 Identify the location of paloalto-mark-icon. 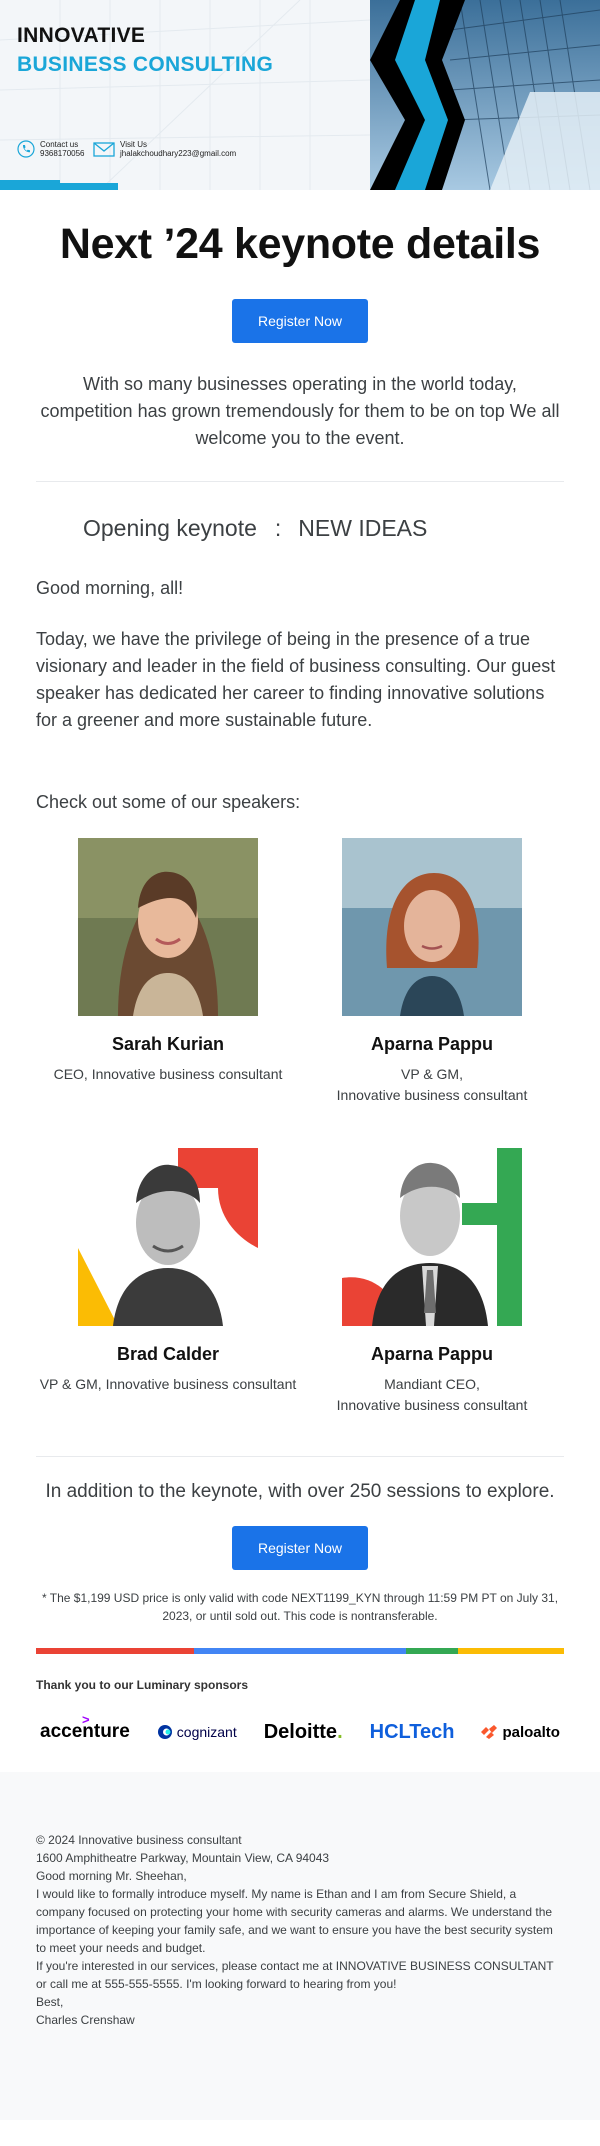
(489, 1732).